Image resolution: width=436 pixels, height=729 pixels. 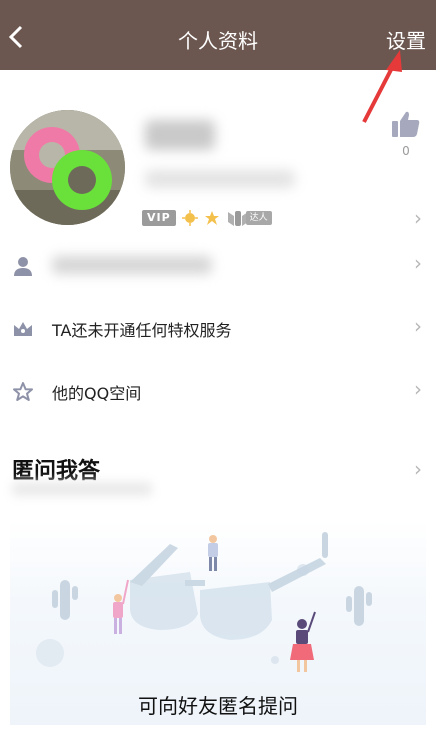 I want to click on blurred-section-subtitle, so click(x=82, y=489).